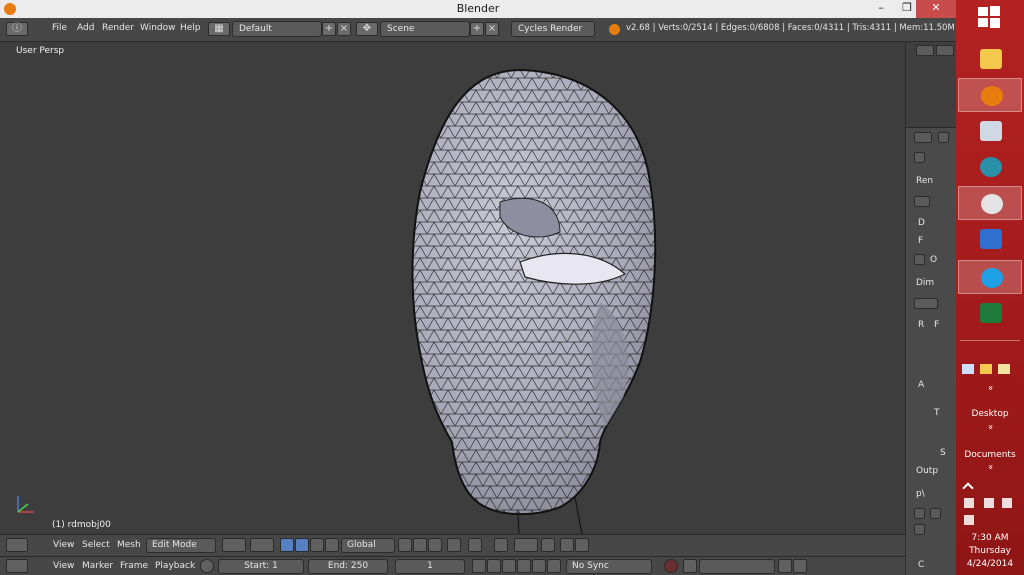  What do you see at coordinates (919, 157) in the screenshot?
I see `pin-icon` at bounding box center [919, 157].